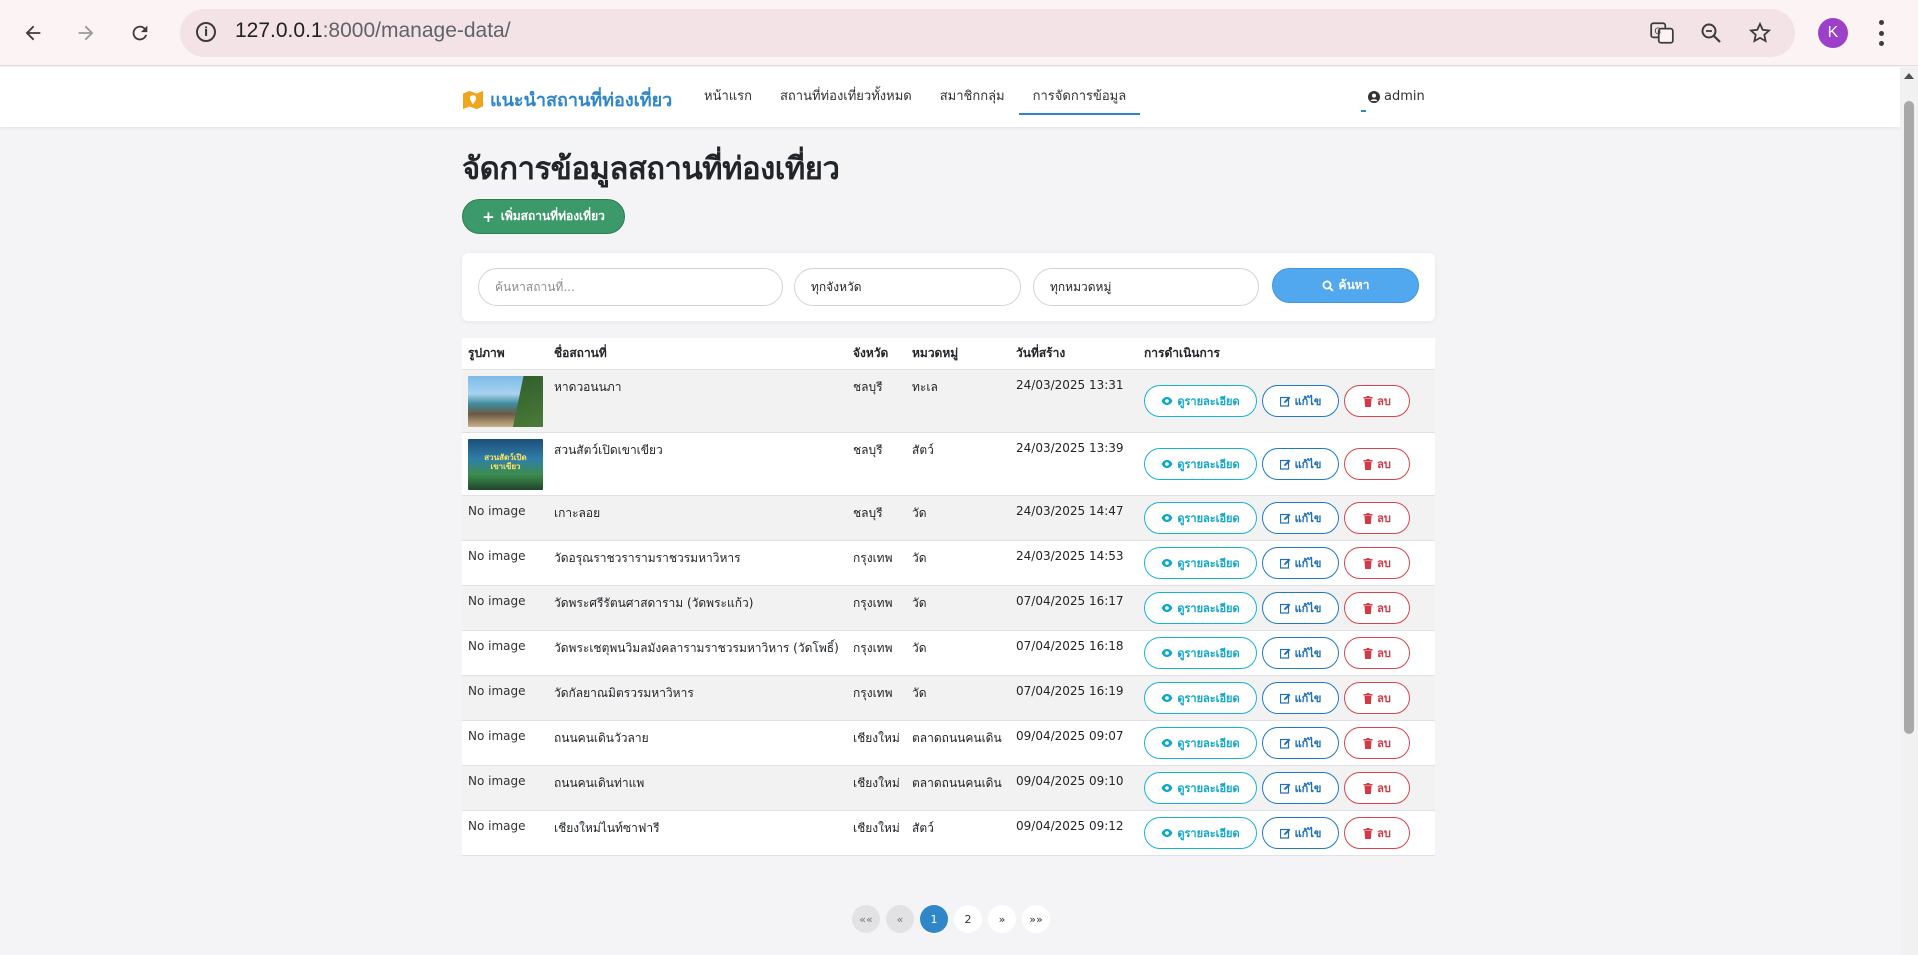 The height and width of the screenshot is (955, 1918). Describe the element at coordinates (1374, 96) in the screenshot. I see `user-circle-icon` at that location.